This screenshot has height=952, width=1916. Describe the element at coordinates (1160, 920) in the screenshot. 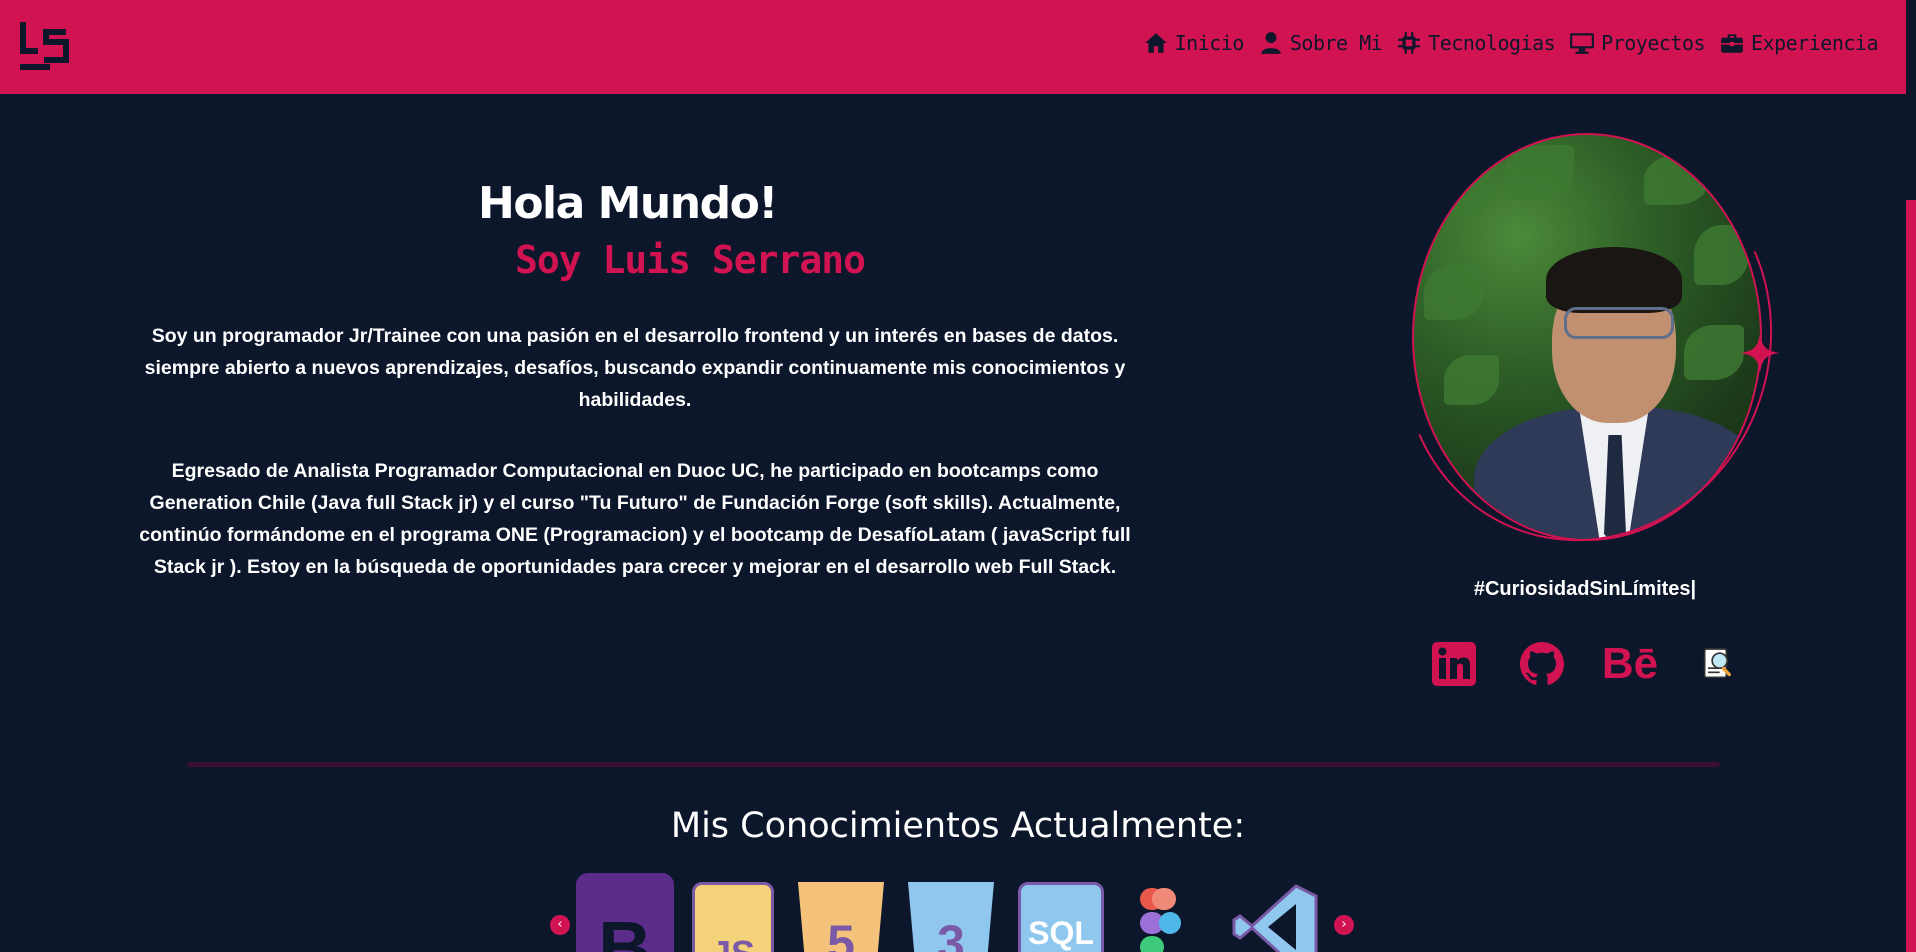

I see `figma-shapes` at that location.